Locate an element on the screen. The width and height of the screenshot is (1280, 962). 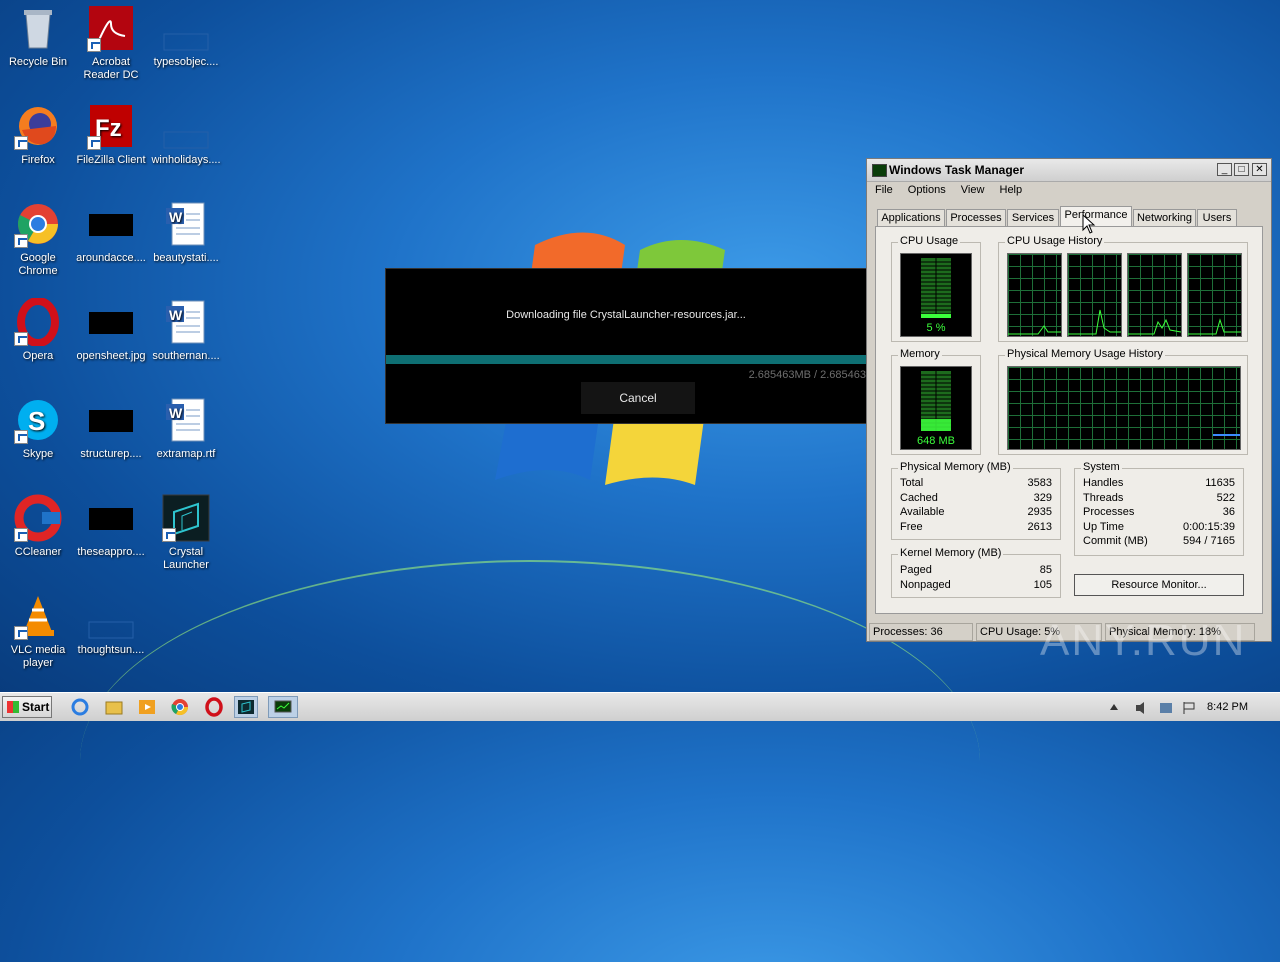
stat-value: 36 is located at coordinates (1228, 512).